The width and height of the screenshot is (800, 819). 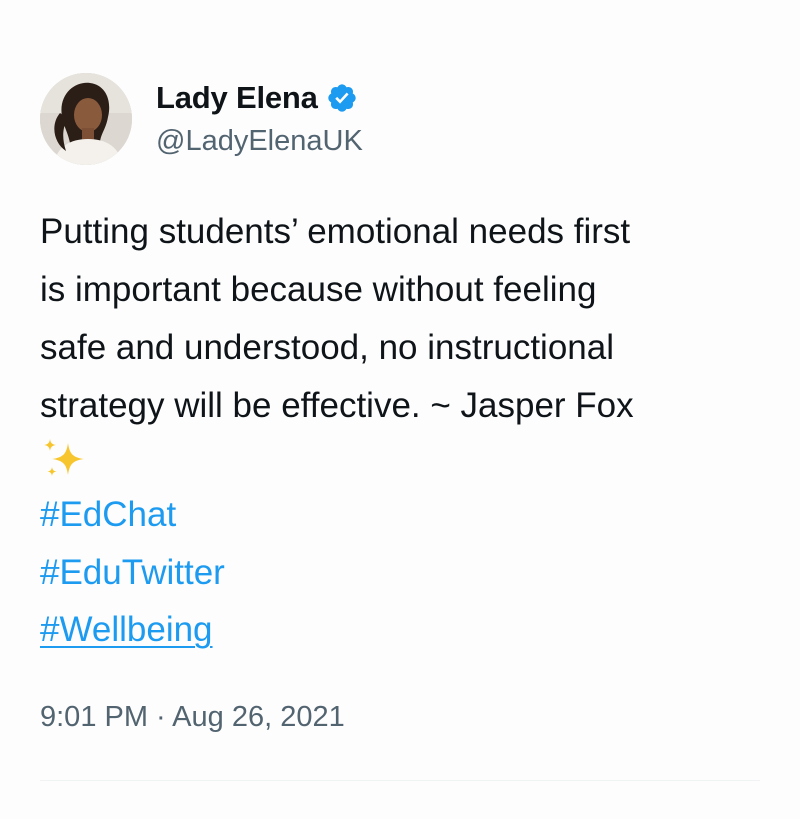 What do you see at coordinates (132, 573) in the screenshot?
I see `hashtag-edutwitter: #EduTwitter` at bounding box center [132, 573].